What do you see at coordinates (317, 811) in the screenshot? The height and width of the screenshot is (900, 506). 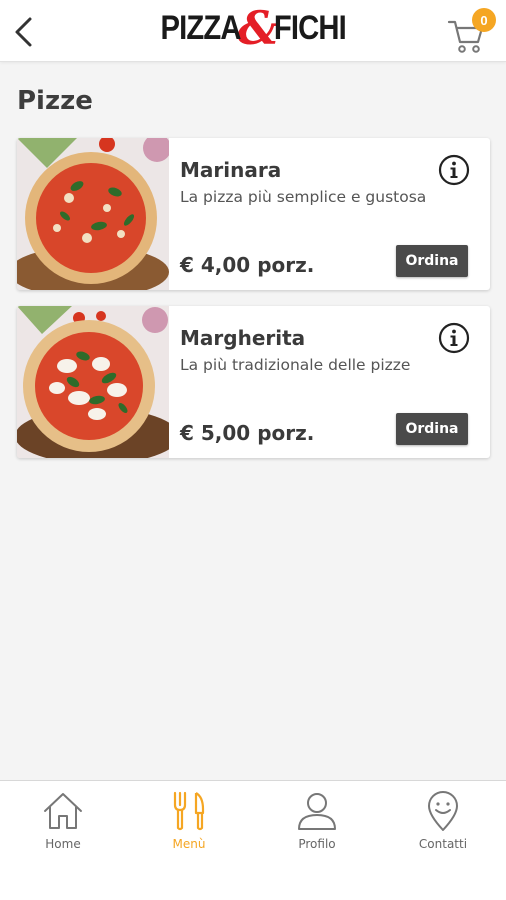 I see `user-icon` at bounding box center [317, 811].